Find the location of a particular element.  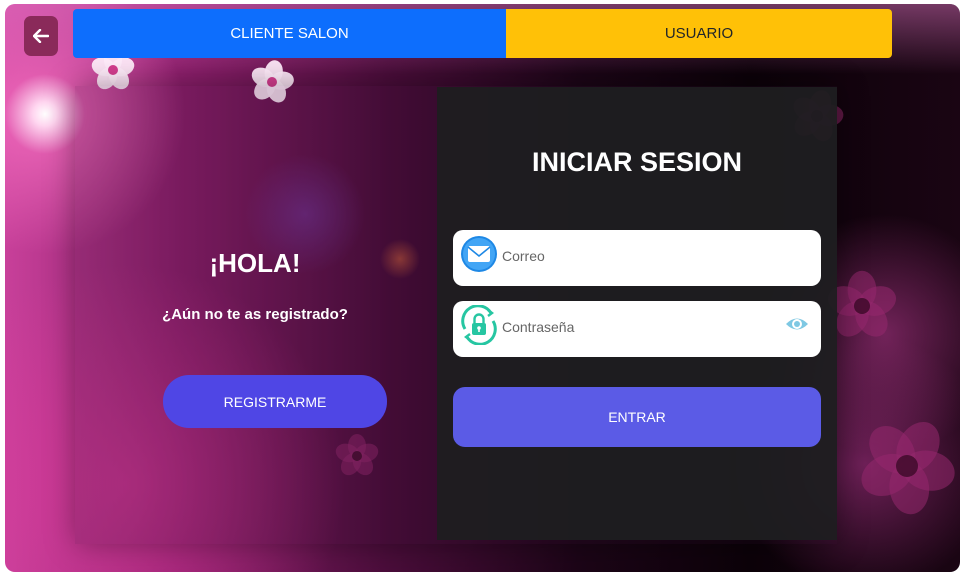

password-input is located at coordinates (637, 327).